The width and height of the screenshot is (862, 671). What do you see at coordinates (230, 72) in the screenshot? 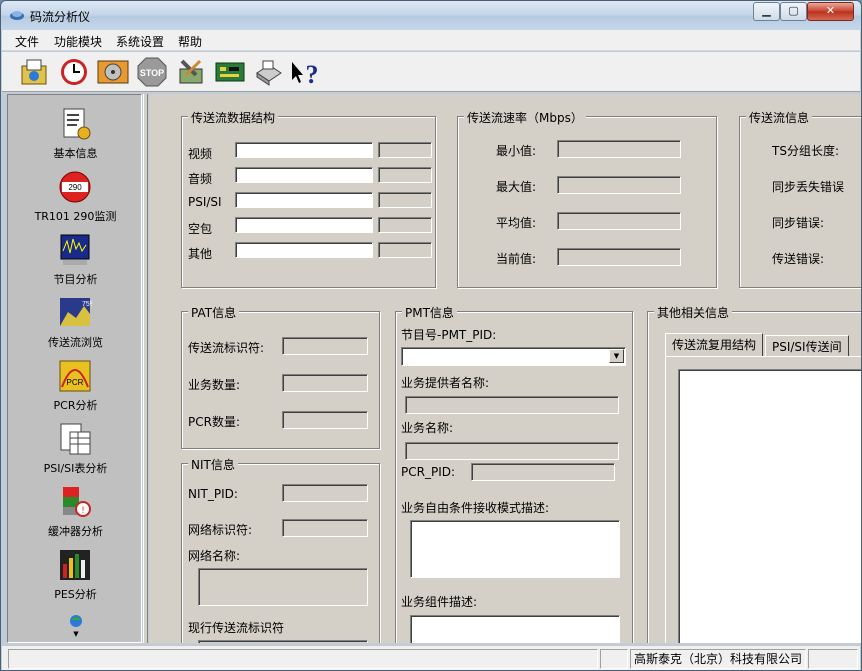
I see `chip-button` at bounding box center [230, 72].